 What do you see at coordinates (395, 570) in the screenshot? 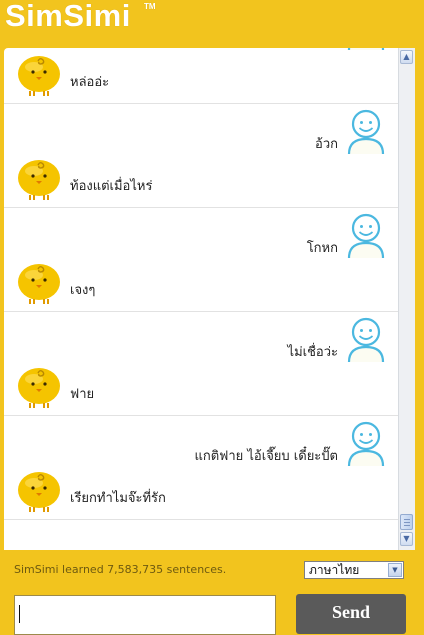
I see `chevron-down-icon: ▼` at bounding box center [395, 570].